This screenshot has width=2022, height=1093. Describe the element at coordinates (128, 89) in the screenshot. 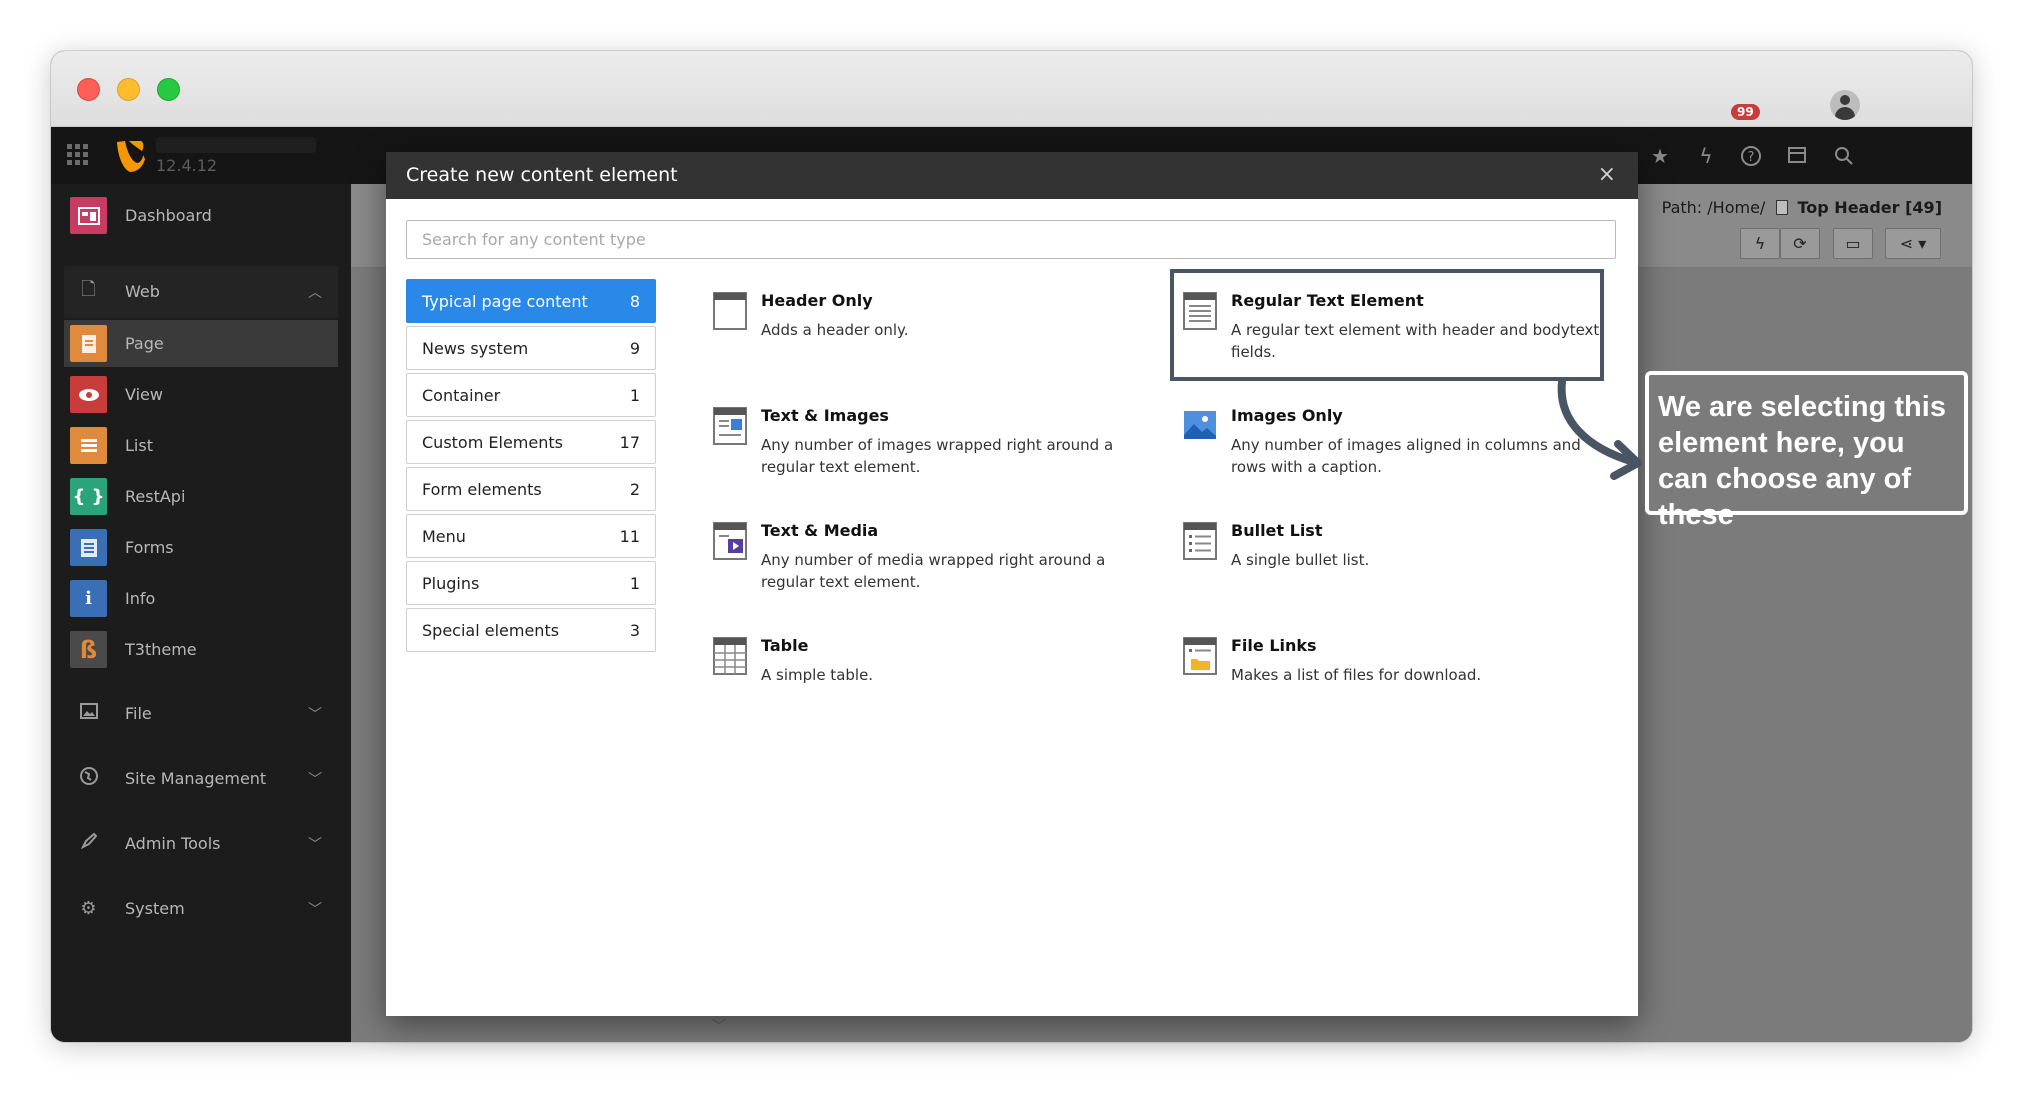

I see `minimize-window-button` at that location.